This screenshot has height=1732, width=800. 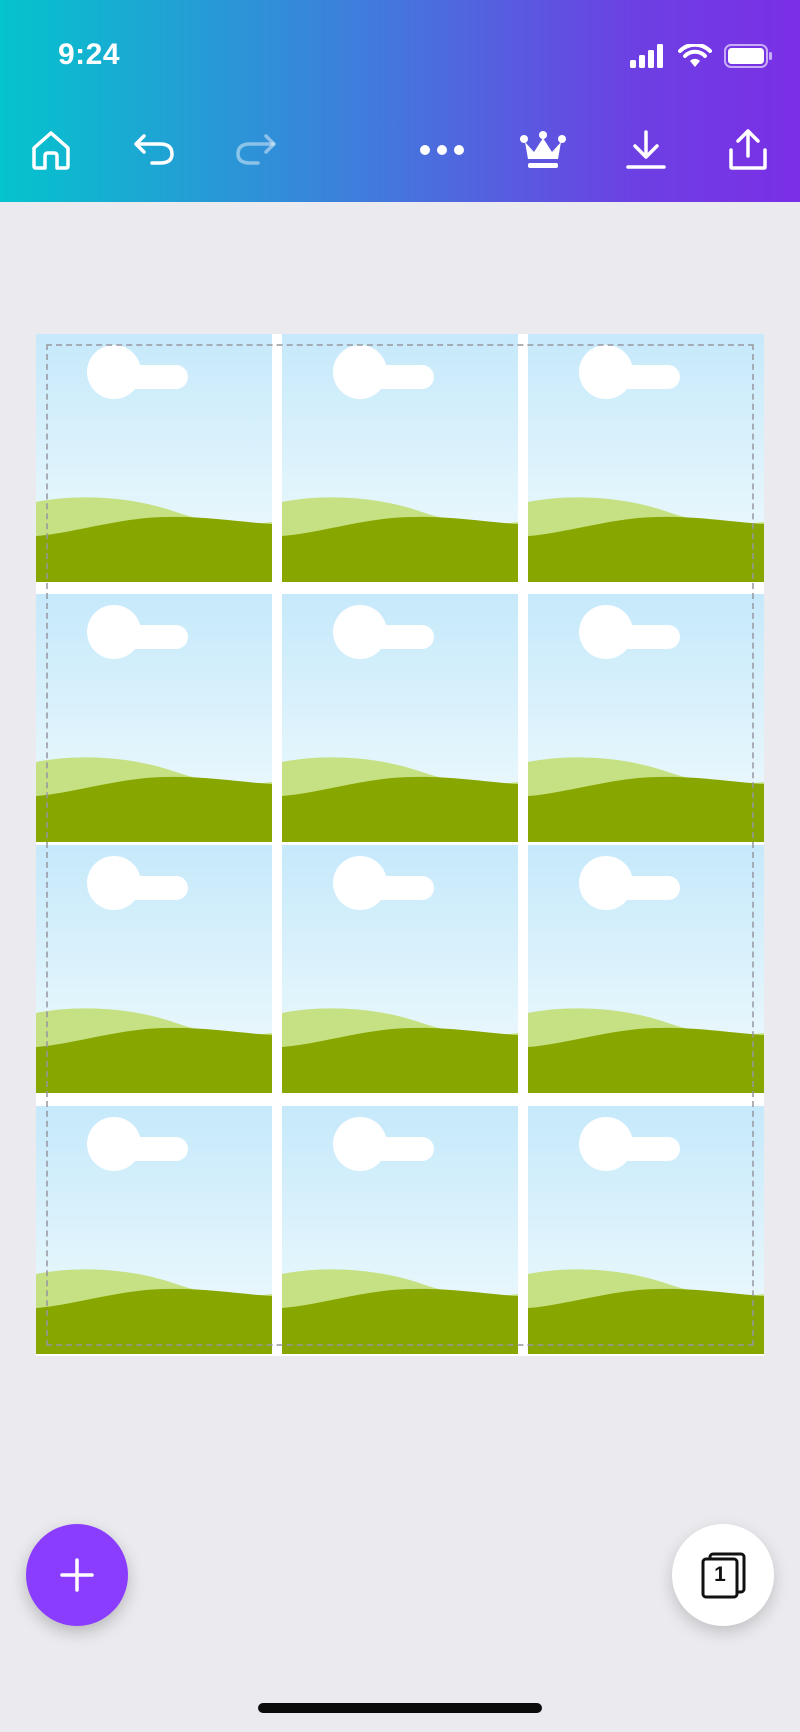 I want to click on premium-button, so click(x=543, y=150).